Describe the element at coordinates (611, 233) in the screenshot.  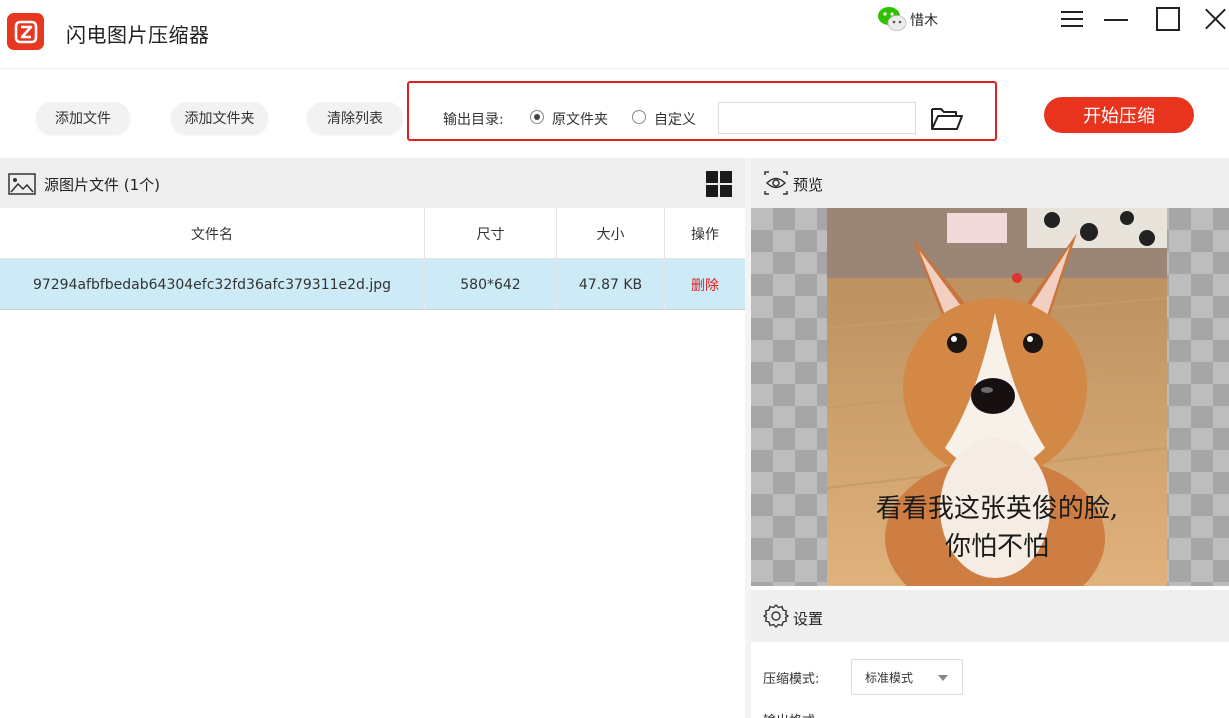
I see `column-size: 大小` at that location.